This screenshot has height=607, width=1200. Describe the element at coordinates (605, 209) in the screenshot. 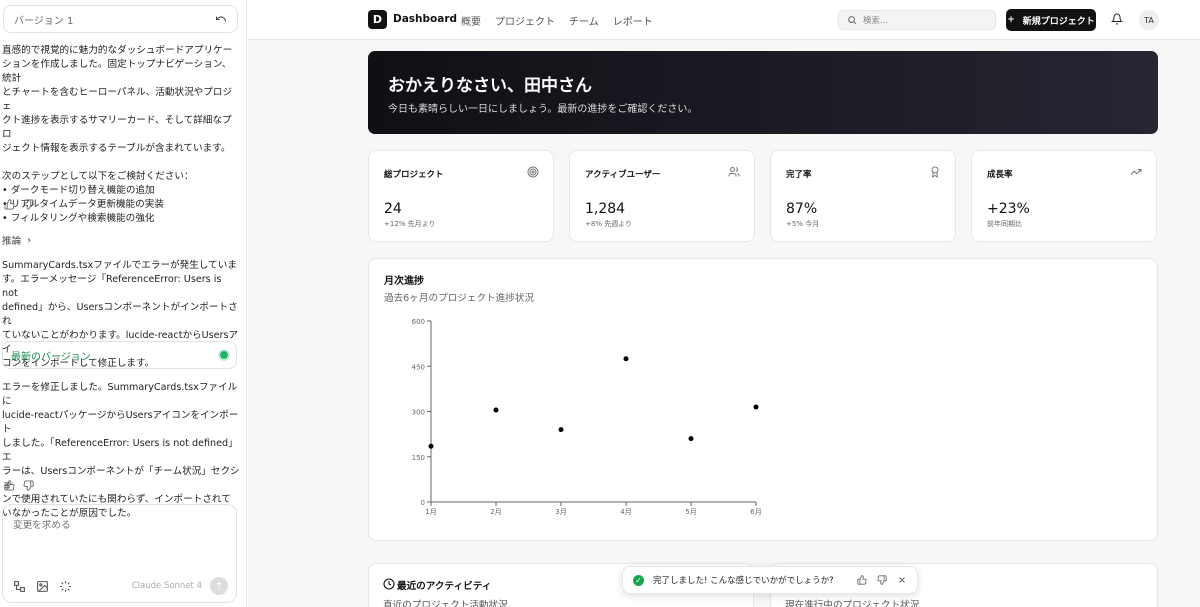

I see `card-value: 1,284` at that location.